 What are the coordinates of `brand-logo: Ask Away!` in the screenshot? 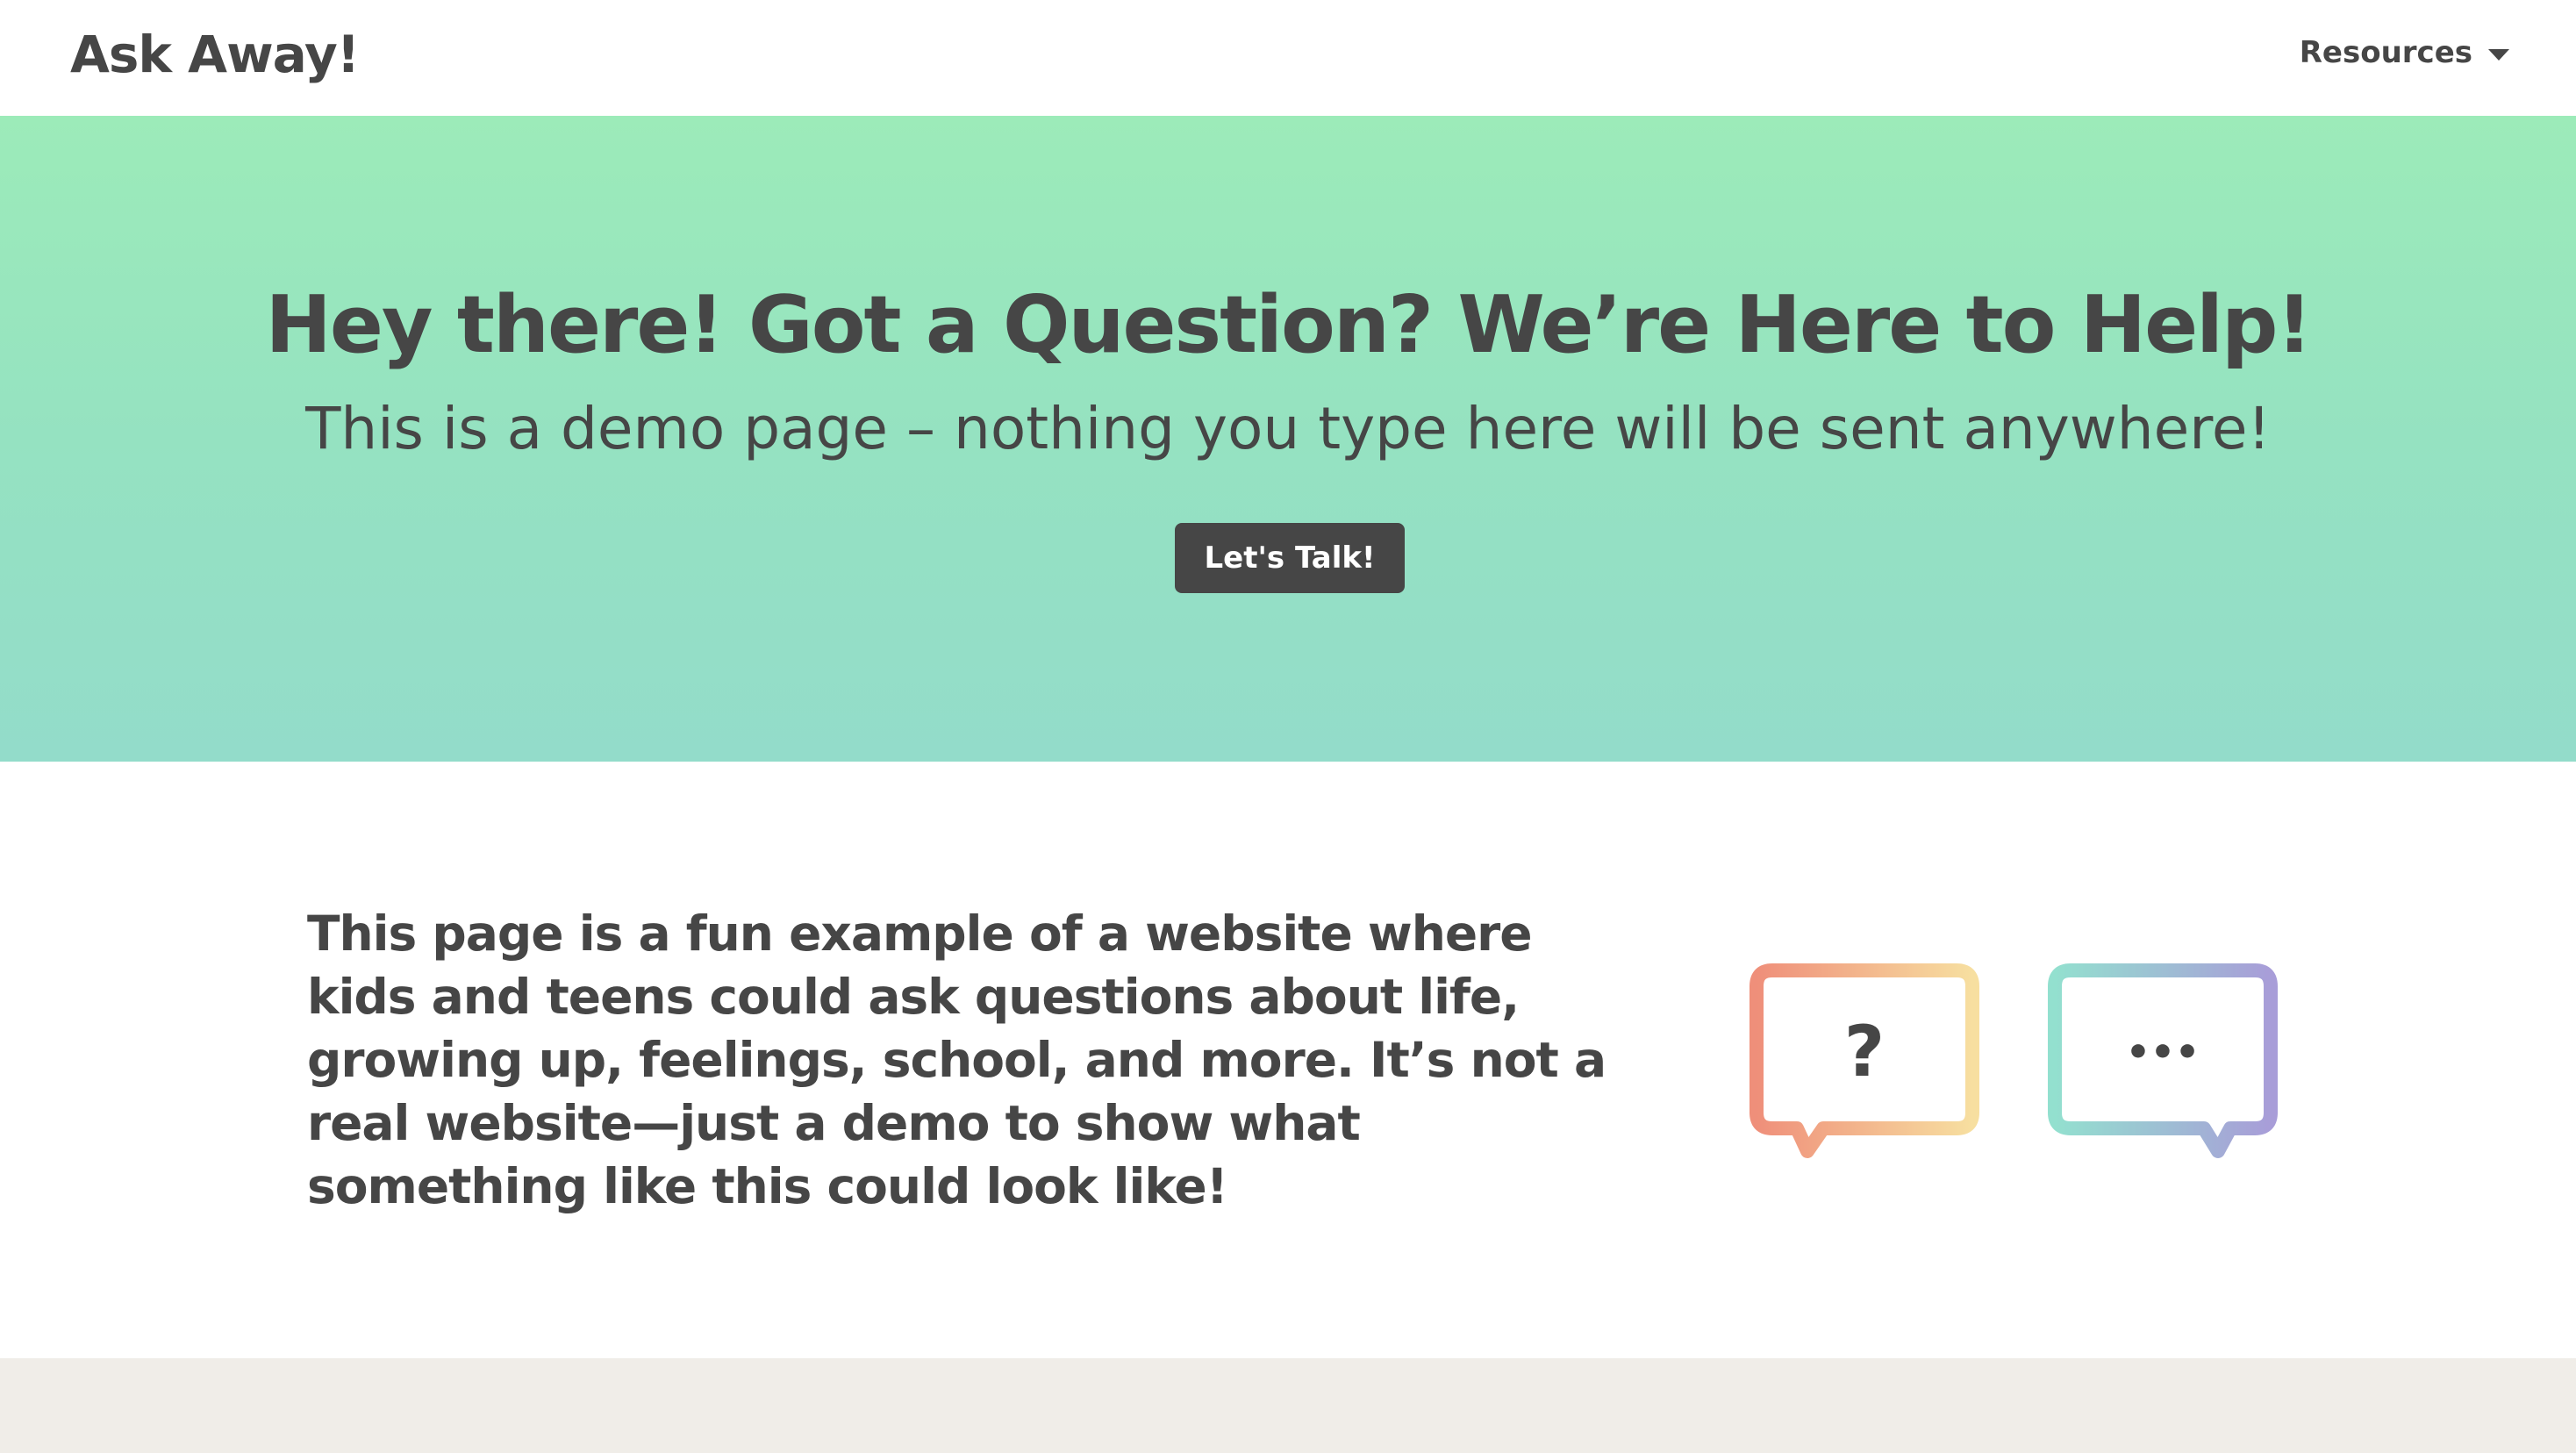 It's located at (215, 55).